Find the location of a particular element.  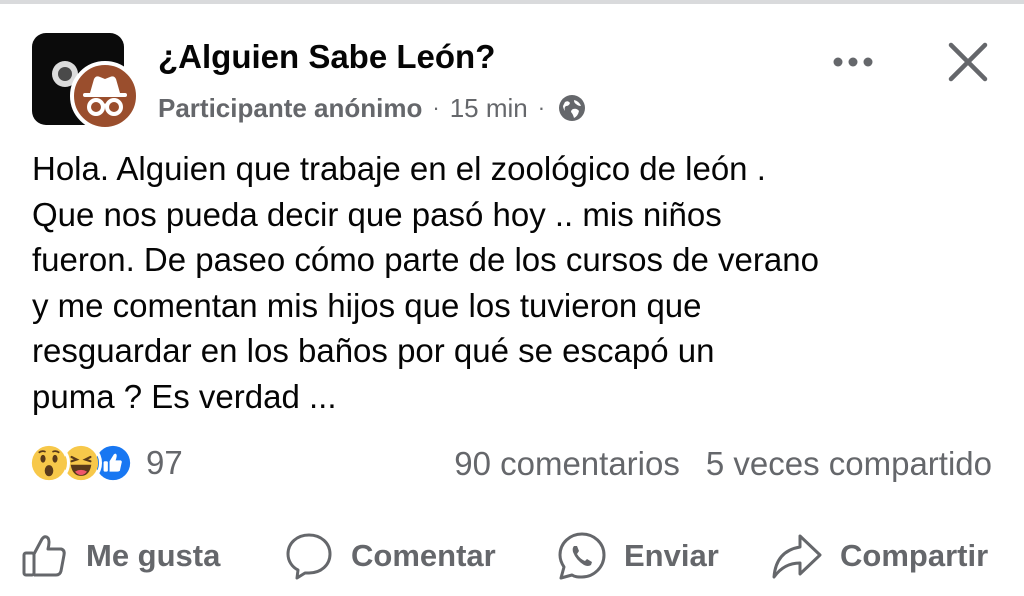

send-label: Enviar is located at coordinates (671, 555).